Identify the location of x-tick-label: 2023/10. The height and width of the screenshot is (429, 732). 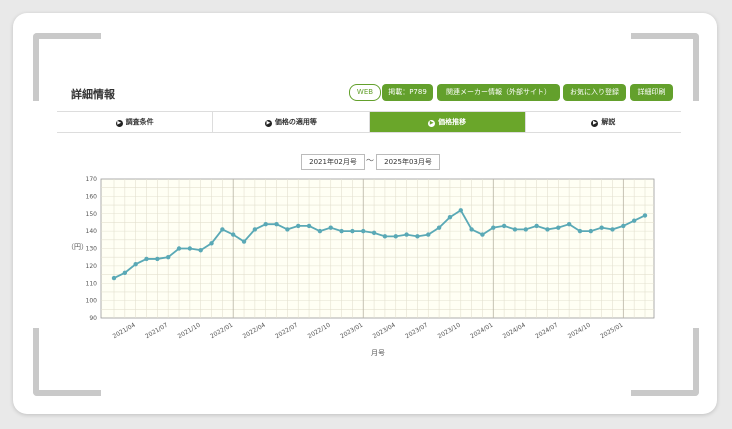
(449, 331).